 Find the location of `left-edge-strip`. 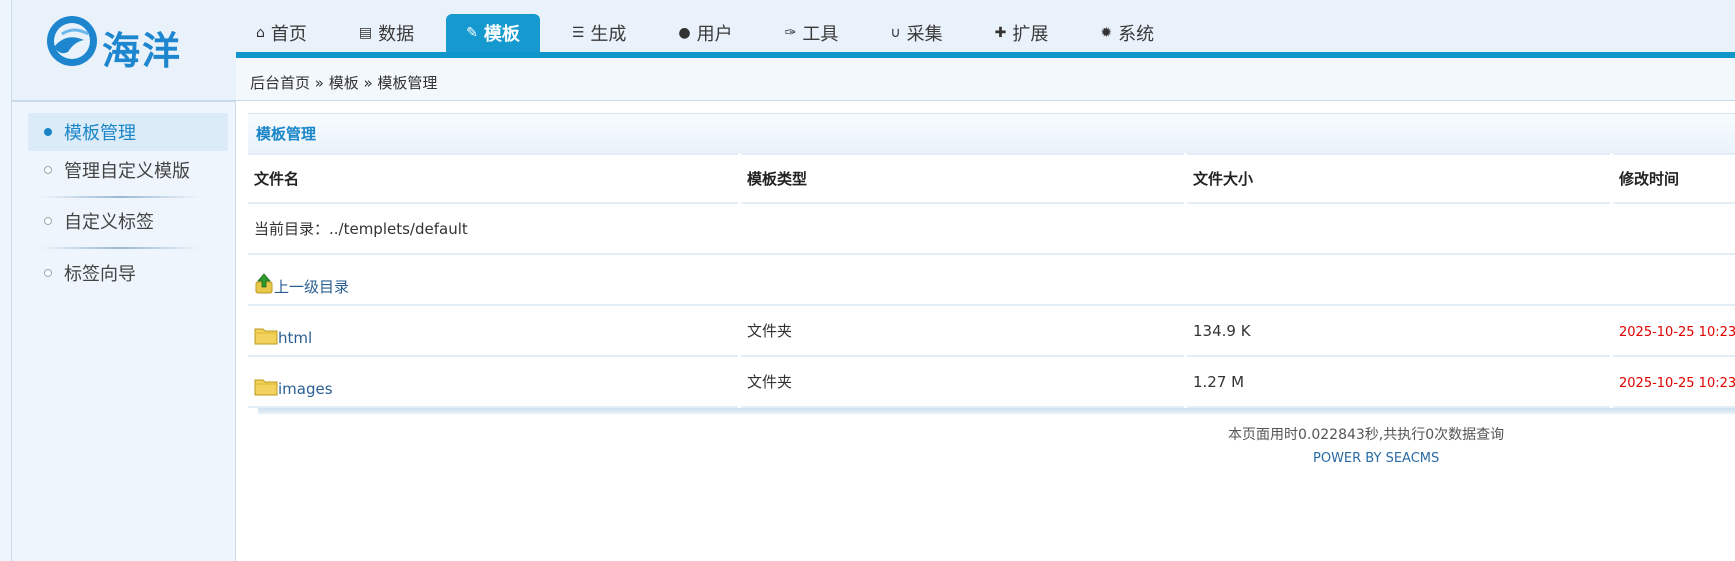

left-edge-strip is located at coordinates (6, 280).